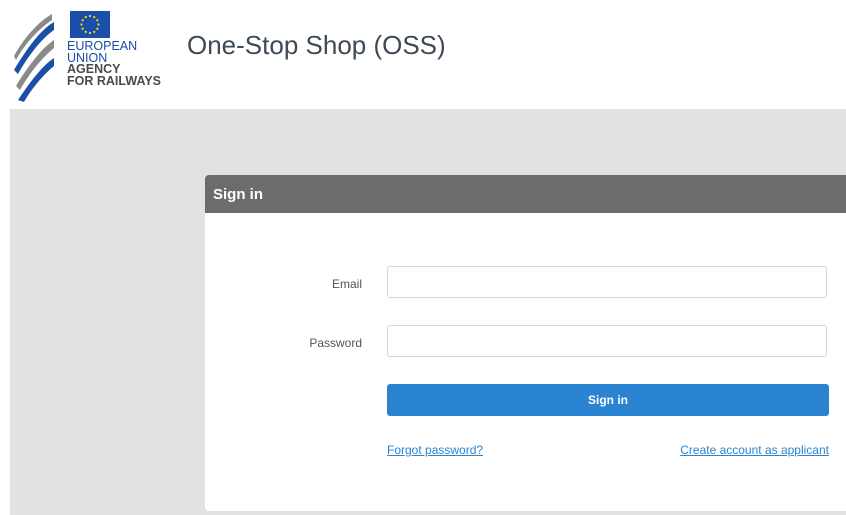 The height and width of the screenshot is (515, 846). Describe the element at coordinates (238, 194) in the screenshot. I see `signin-panel-title: Sign in` at that location.